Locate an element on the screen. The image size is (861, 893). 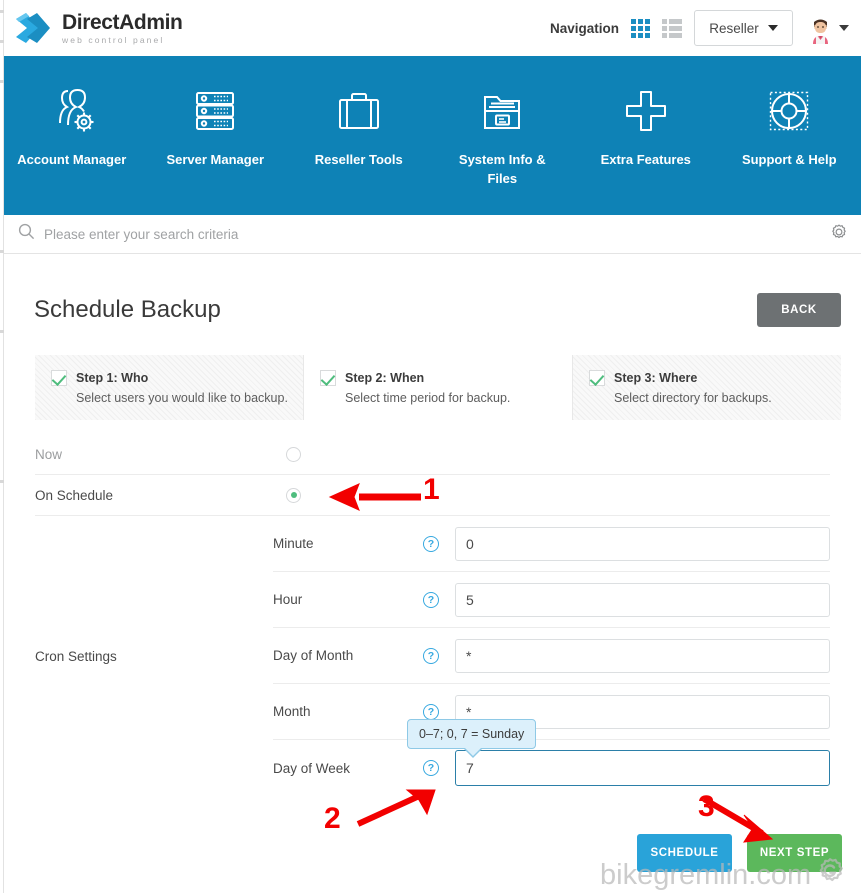
next-step-button: NEXT STEP is located at coordinates (794, 853).